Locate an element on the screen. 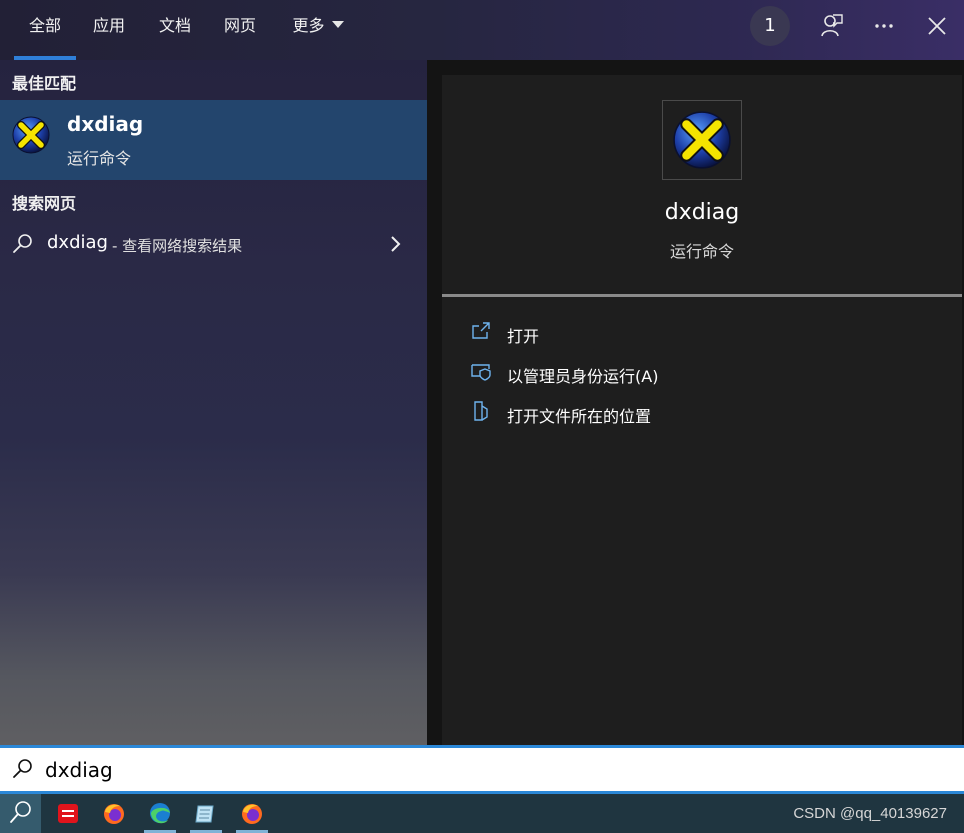 This screenshot has height=833, width=964. open-action: 打开 is located at coordinates (705, 335).